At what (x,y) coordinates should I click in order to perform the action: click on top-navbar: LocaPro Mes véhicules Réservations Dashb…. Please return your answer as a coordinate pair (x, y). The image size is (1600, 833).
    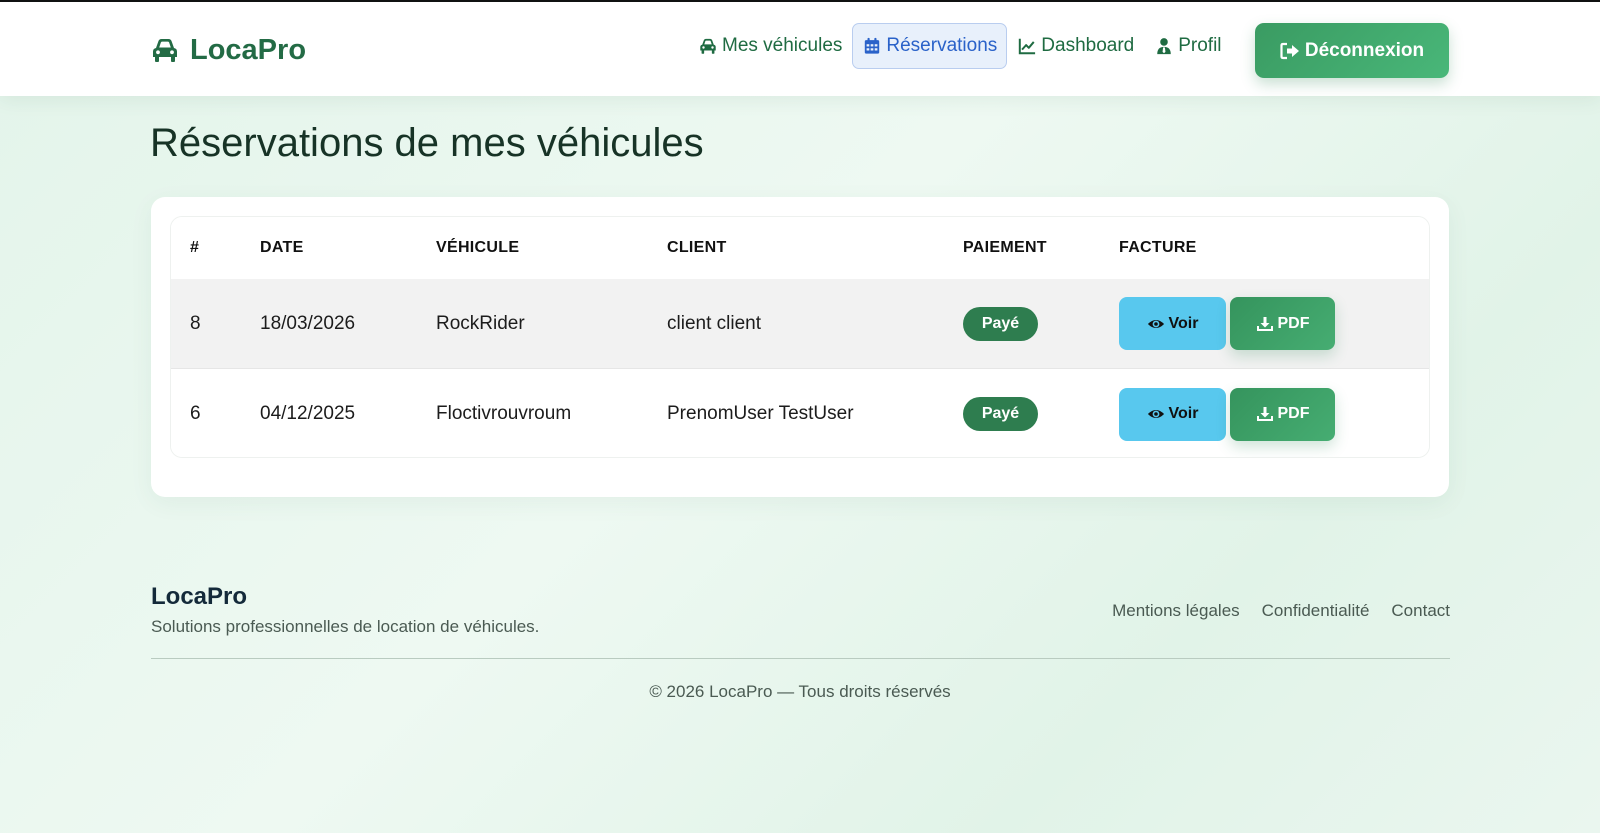
    Looking at the image, I should click on (800, 49).